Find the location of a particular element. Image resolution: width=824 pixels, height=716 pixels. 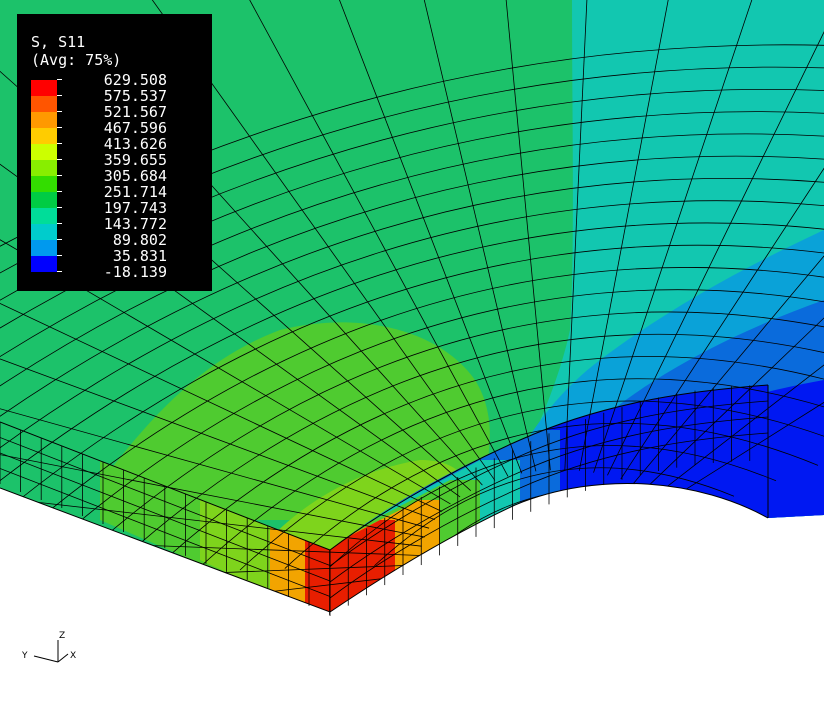

legend-value: 35.831 is located at coordinates (139, 256).